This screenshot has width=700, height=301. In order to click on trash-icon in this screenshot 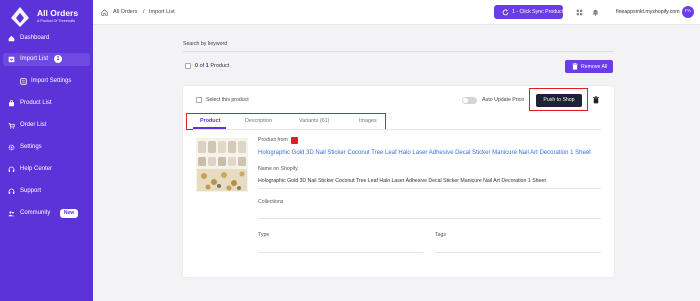, I will do `click(575, 66)`.